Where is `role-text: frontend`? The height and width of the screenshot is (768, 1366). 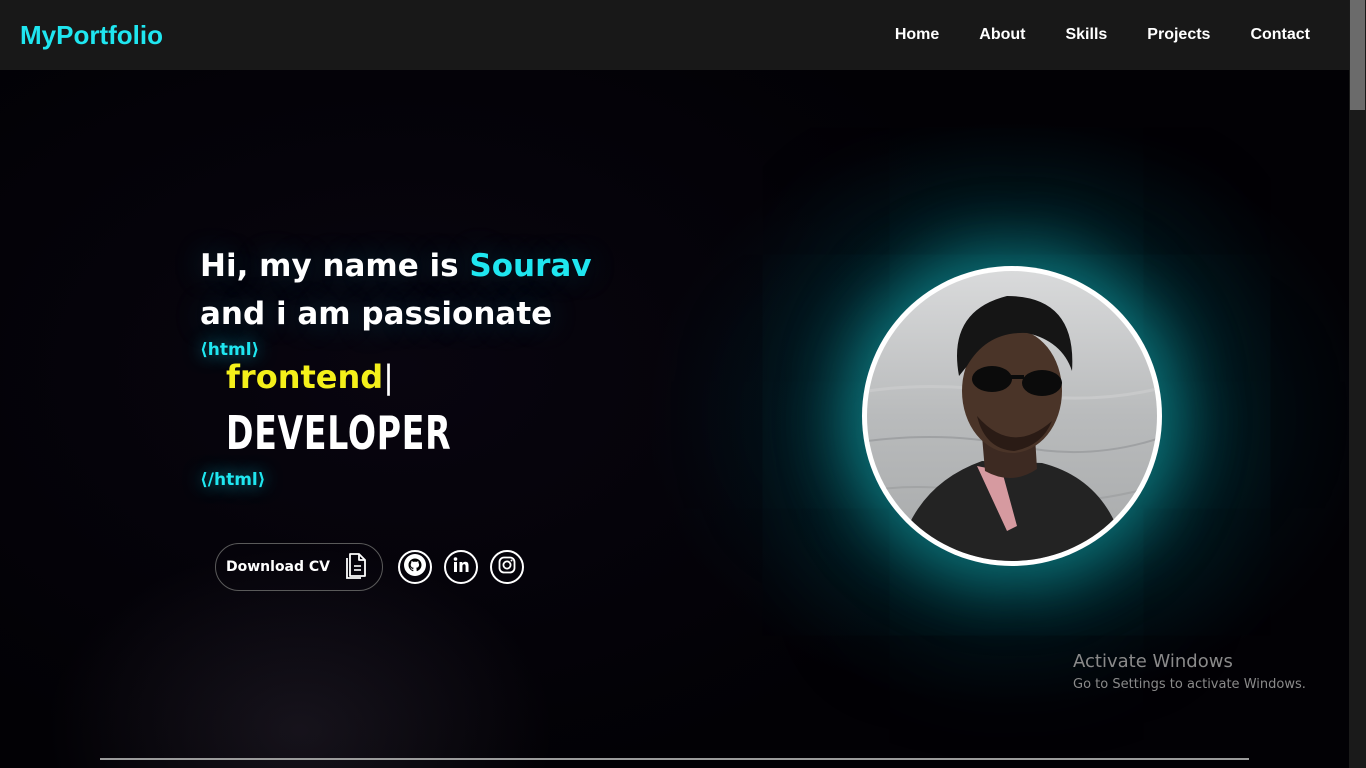
role-text: frontend is located at coordinates (305, 377).